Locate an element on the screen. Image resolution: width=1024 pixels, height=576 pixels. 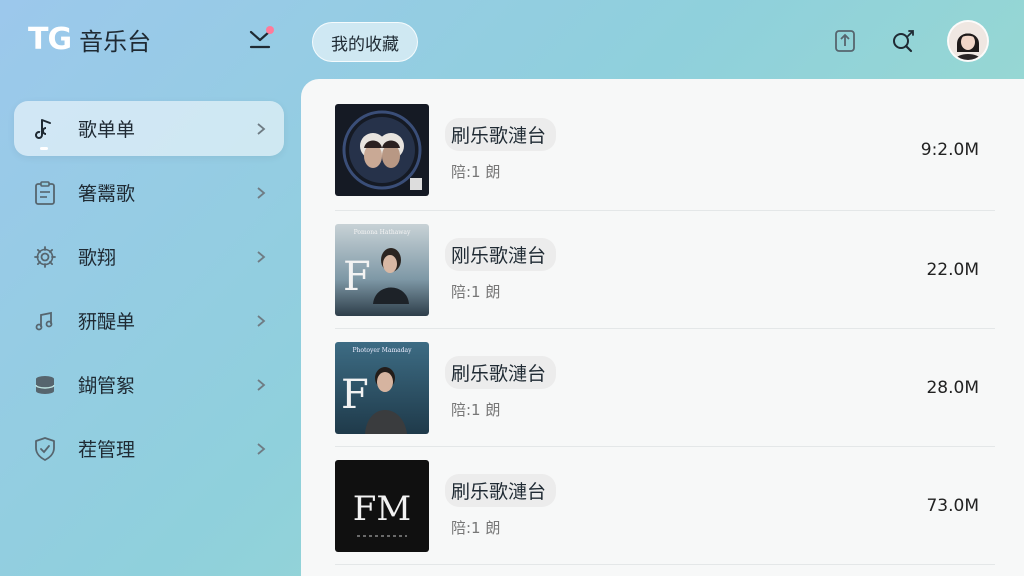
album-cover is located at coordinates (382, 150).